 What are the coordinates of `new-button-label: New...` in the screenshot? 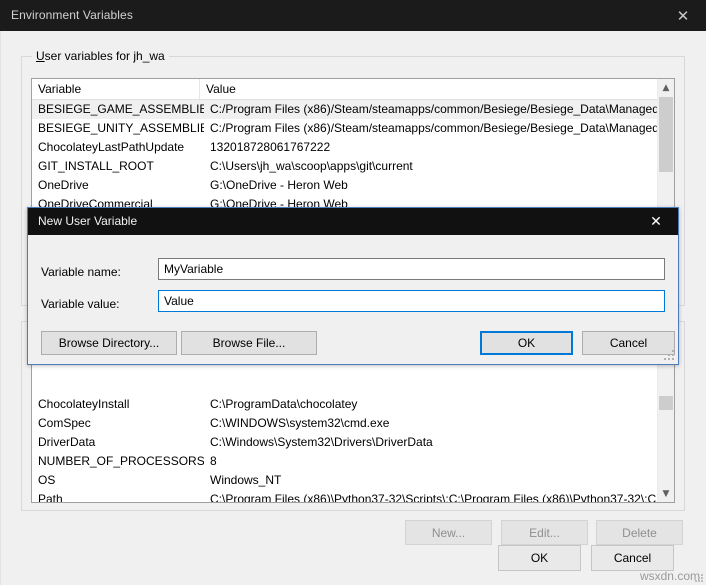 It's located at (448, 532).